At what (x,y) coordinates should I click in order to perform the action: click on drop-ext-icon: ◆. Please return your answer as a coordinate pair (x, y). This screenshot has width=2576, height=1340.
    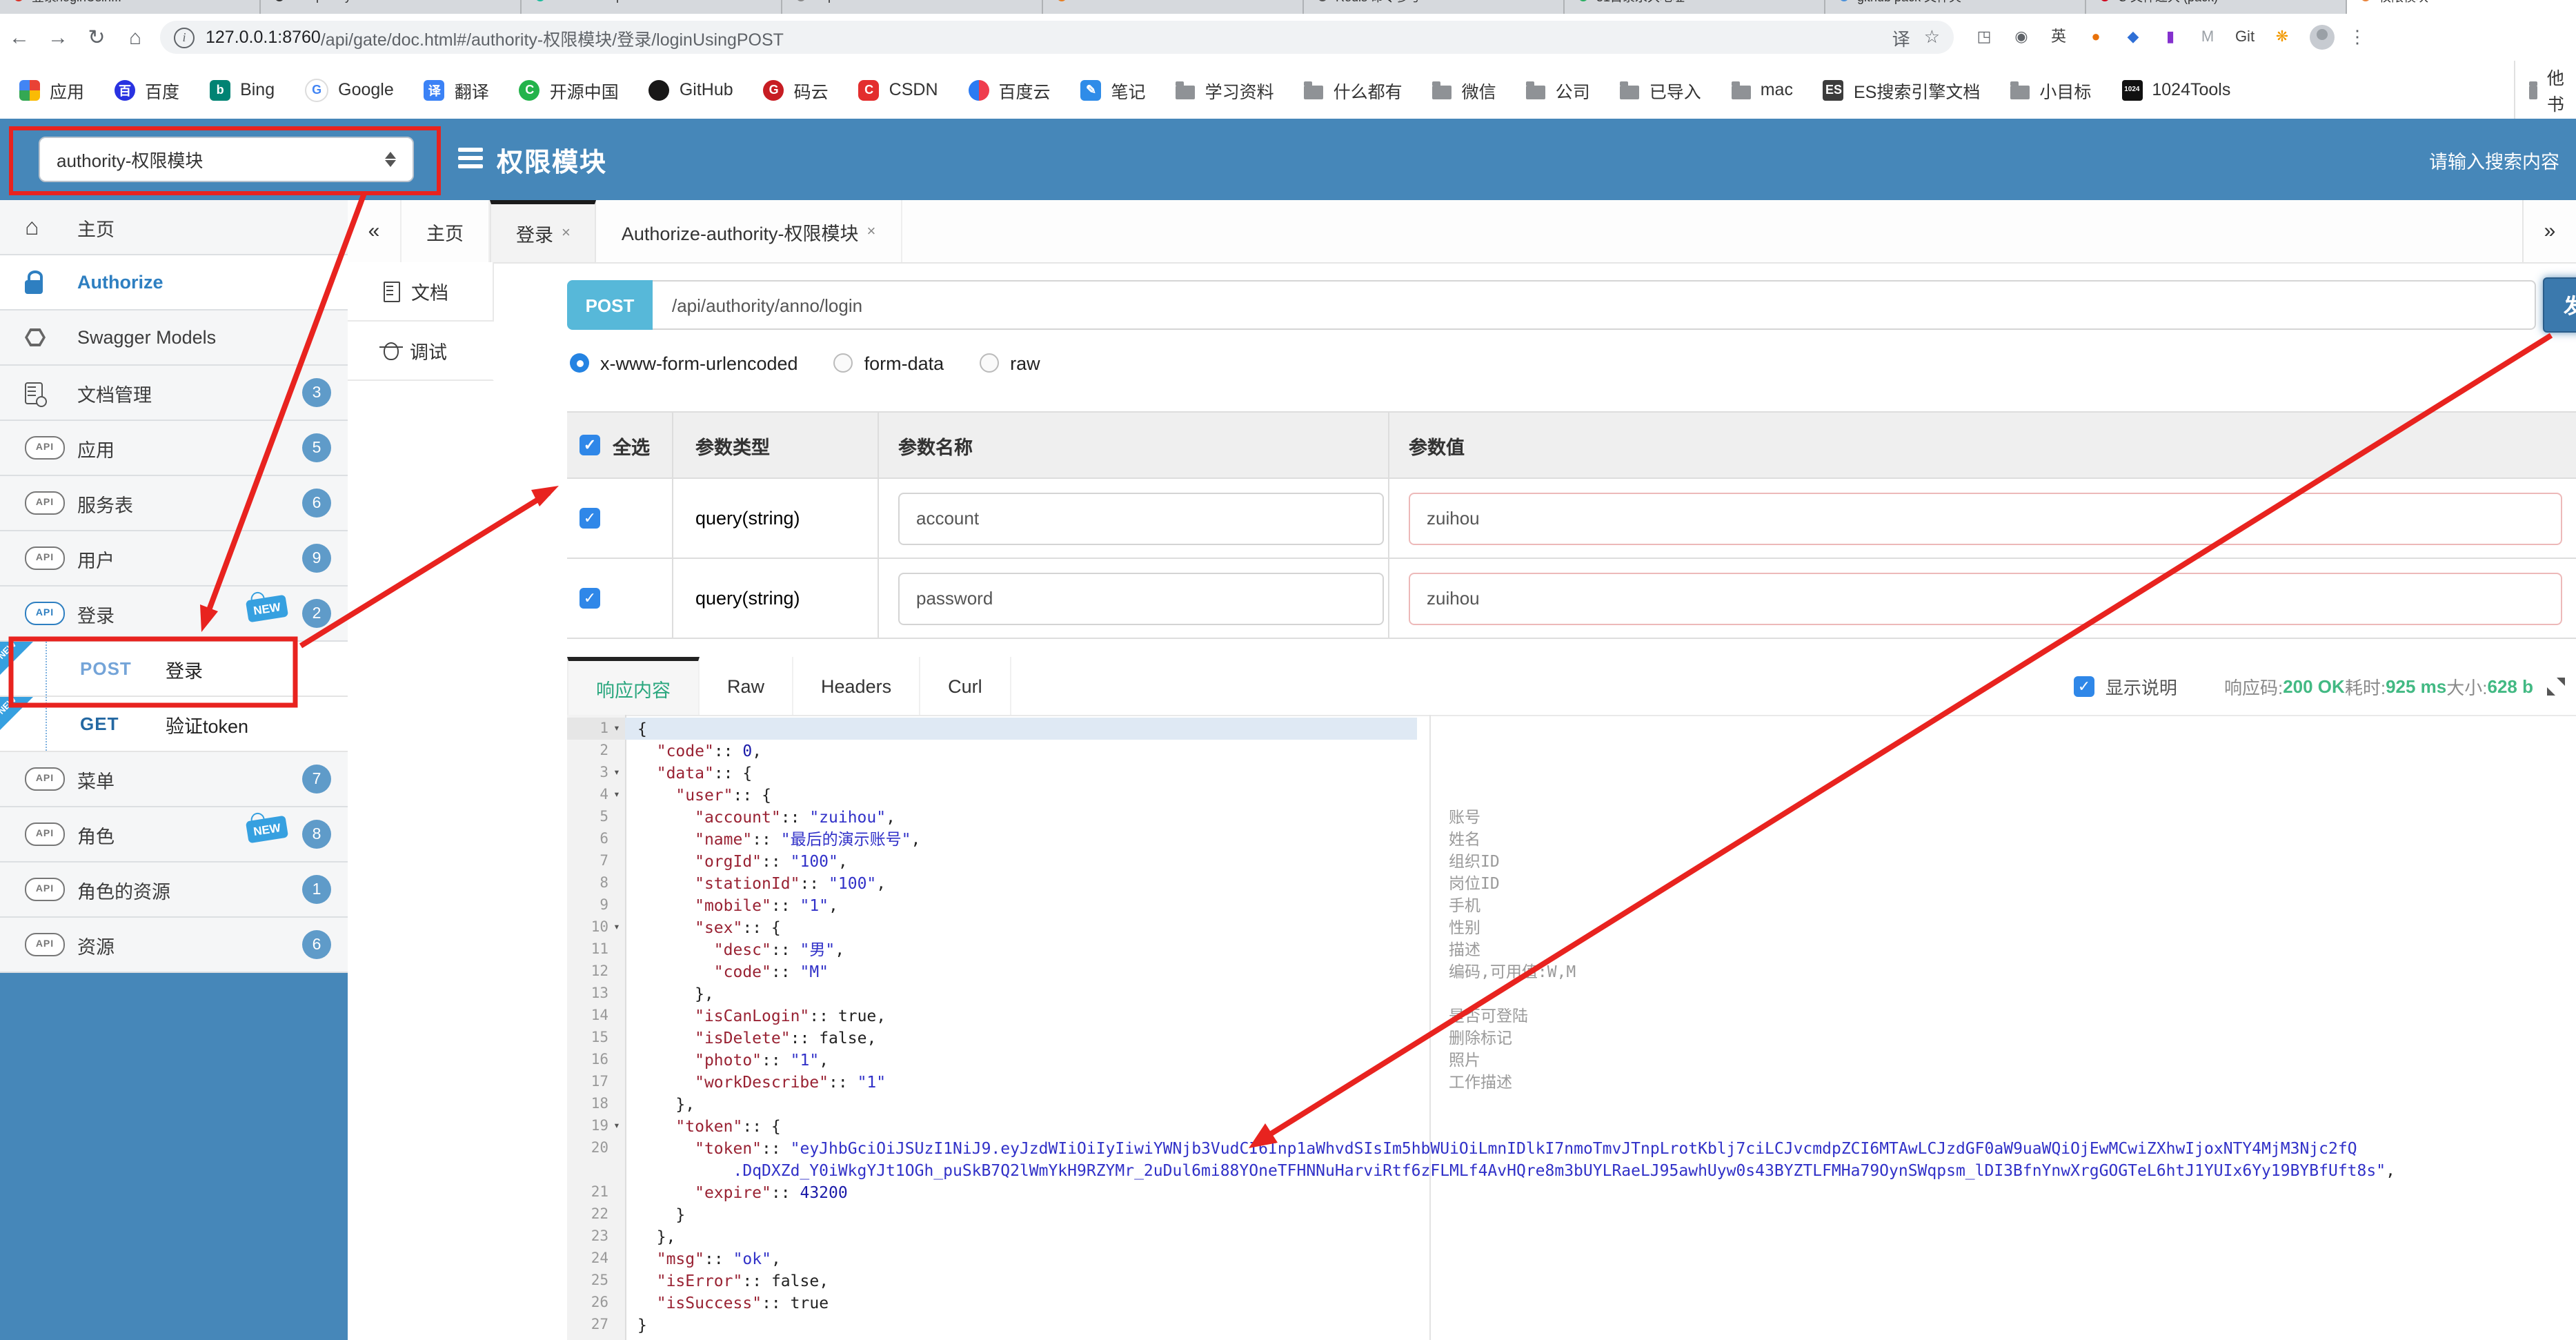
    Looking at the image, I should click on (2133, 37).